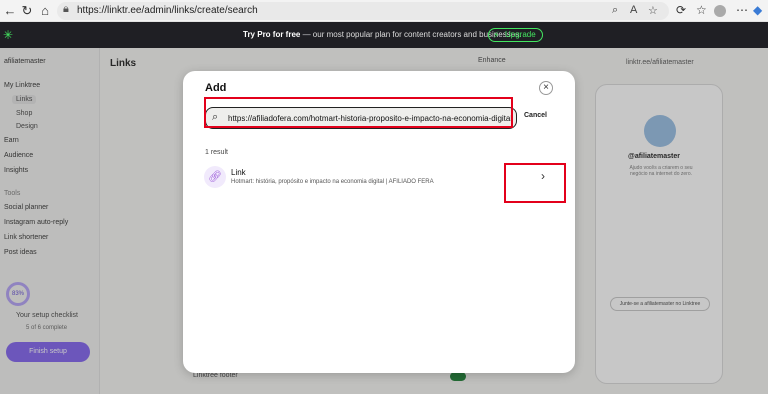 Image resolution: width=768 pixels, height=394 pixels. Describe the element at coordinates (216, 88) in the screenshot. I see `modal-title: Add` at that location.